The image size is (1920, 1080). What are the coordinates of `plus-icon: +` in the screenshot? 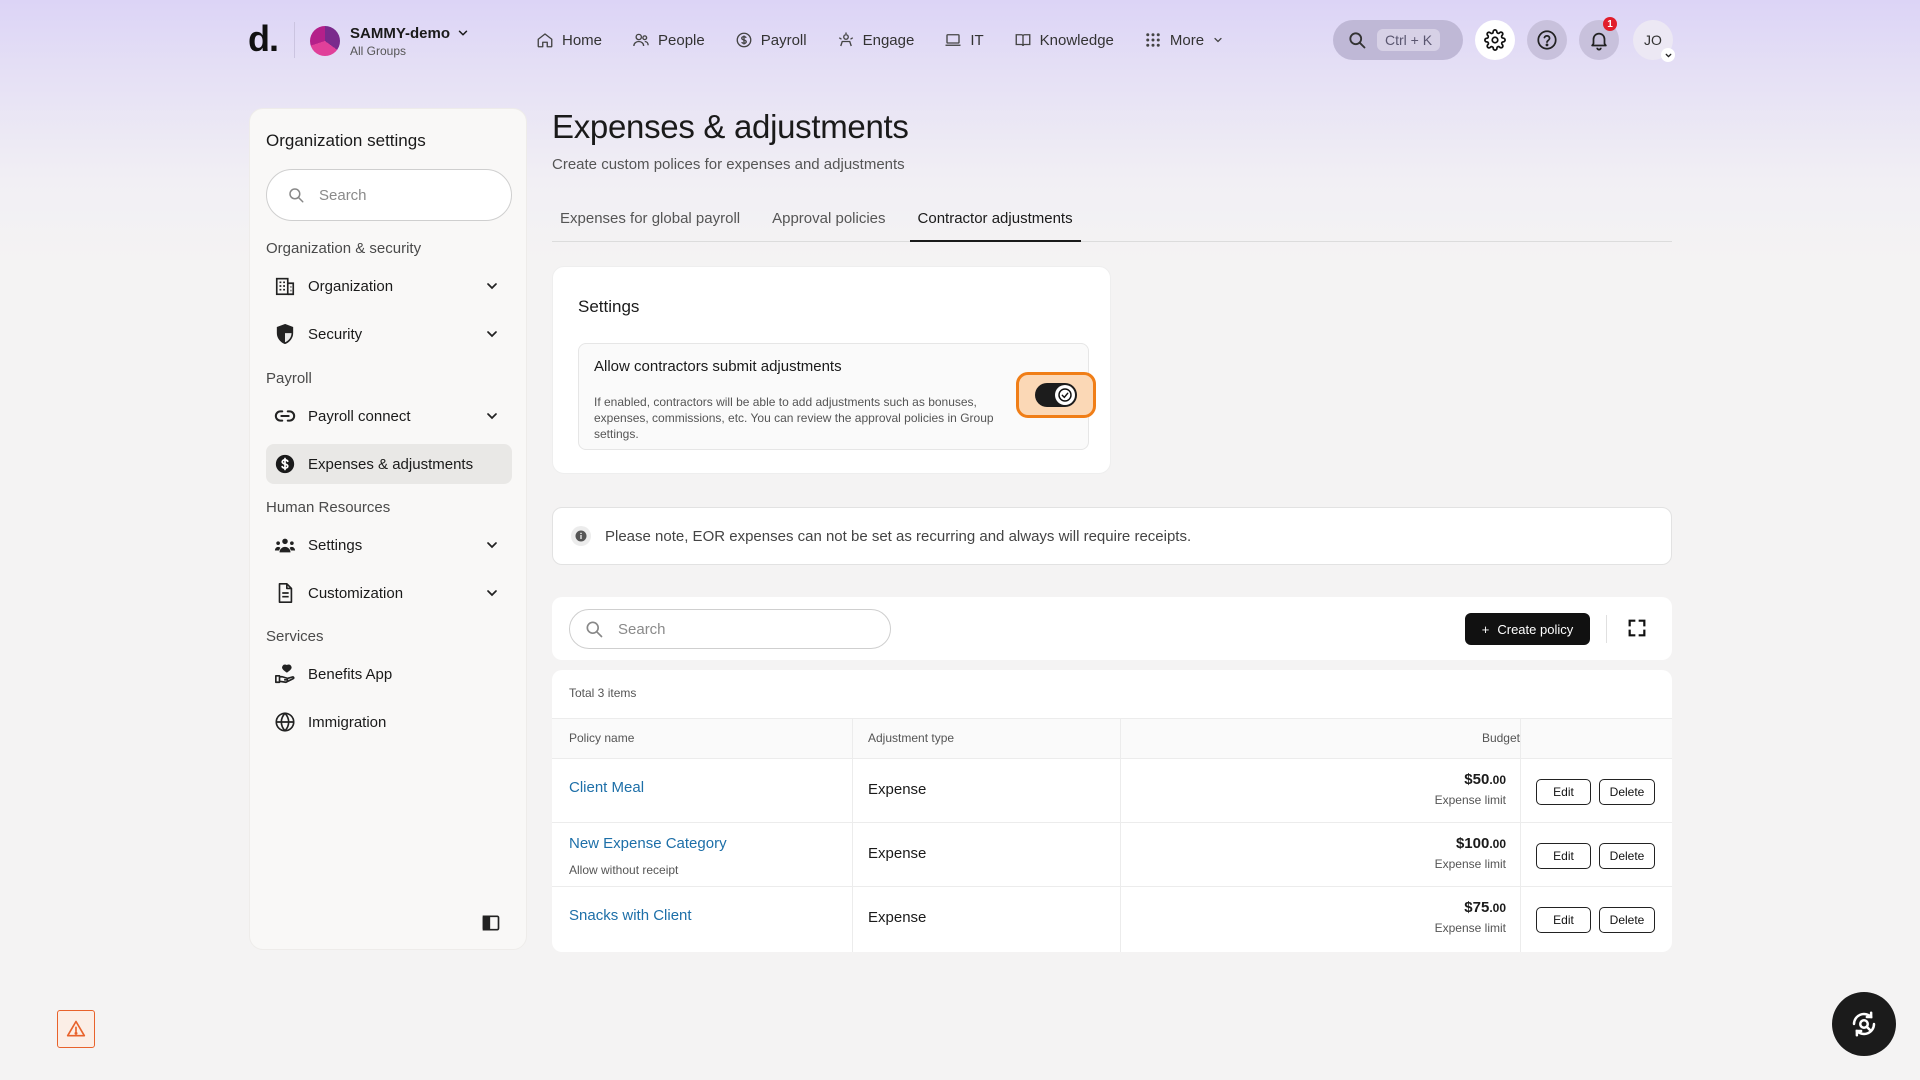 It's located at (1485, 629).